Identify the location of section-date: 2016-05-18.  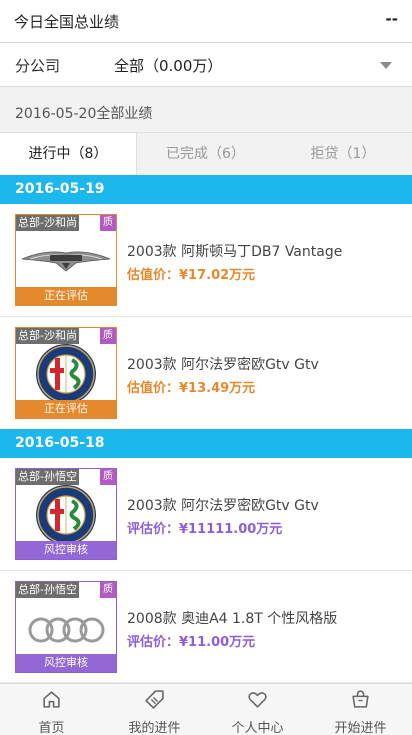
(60, 443).